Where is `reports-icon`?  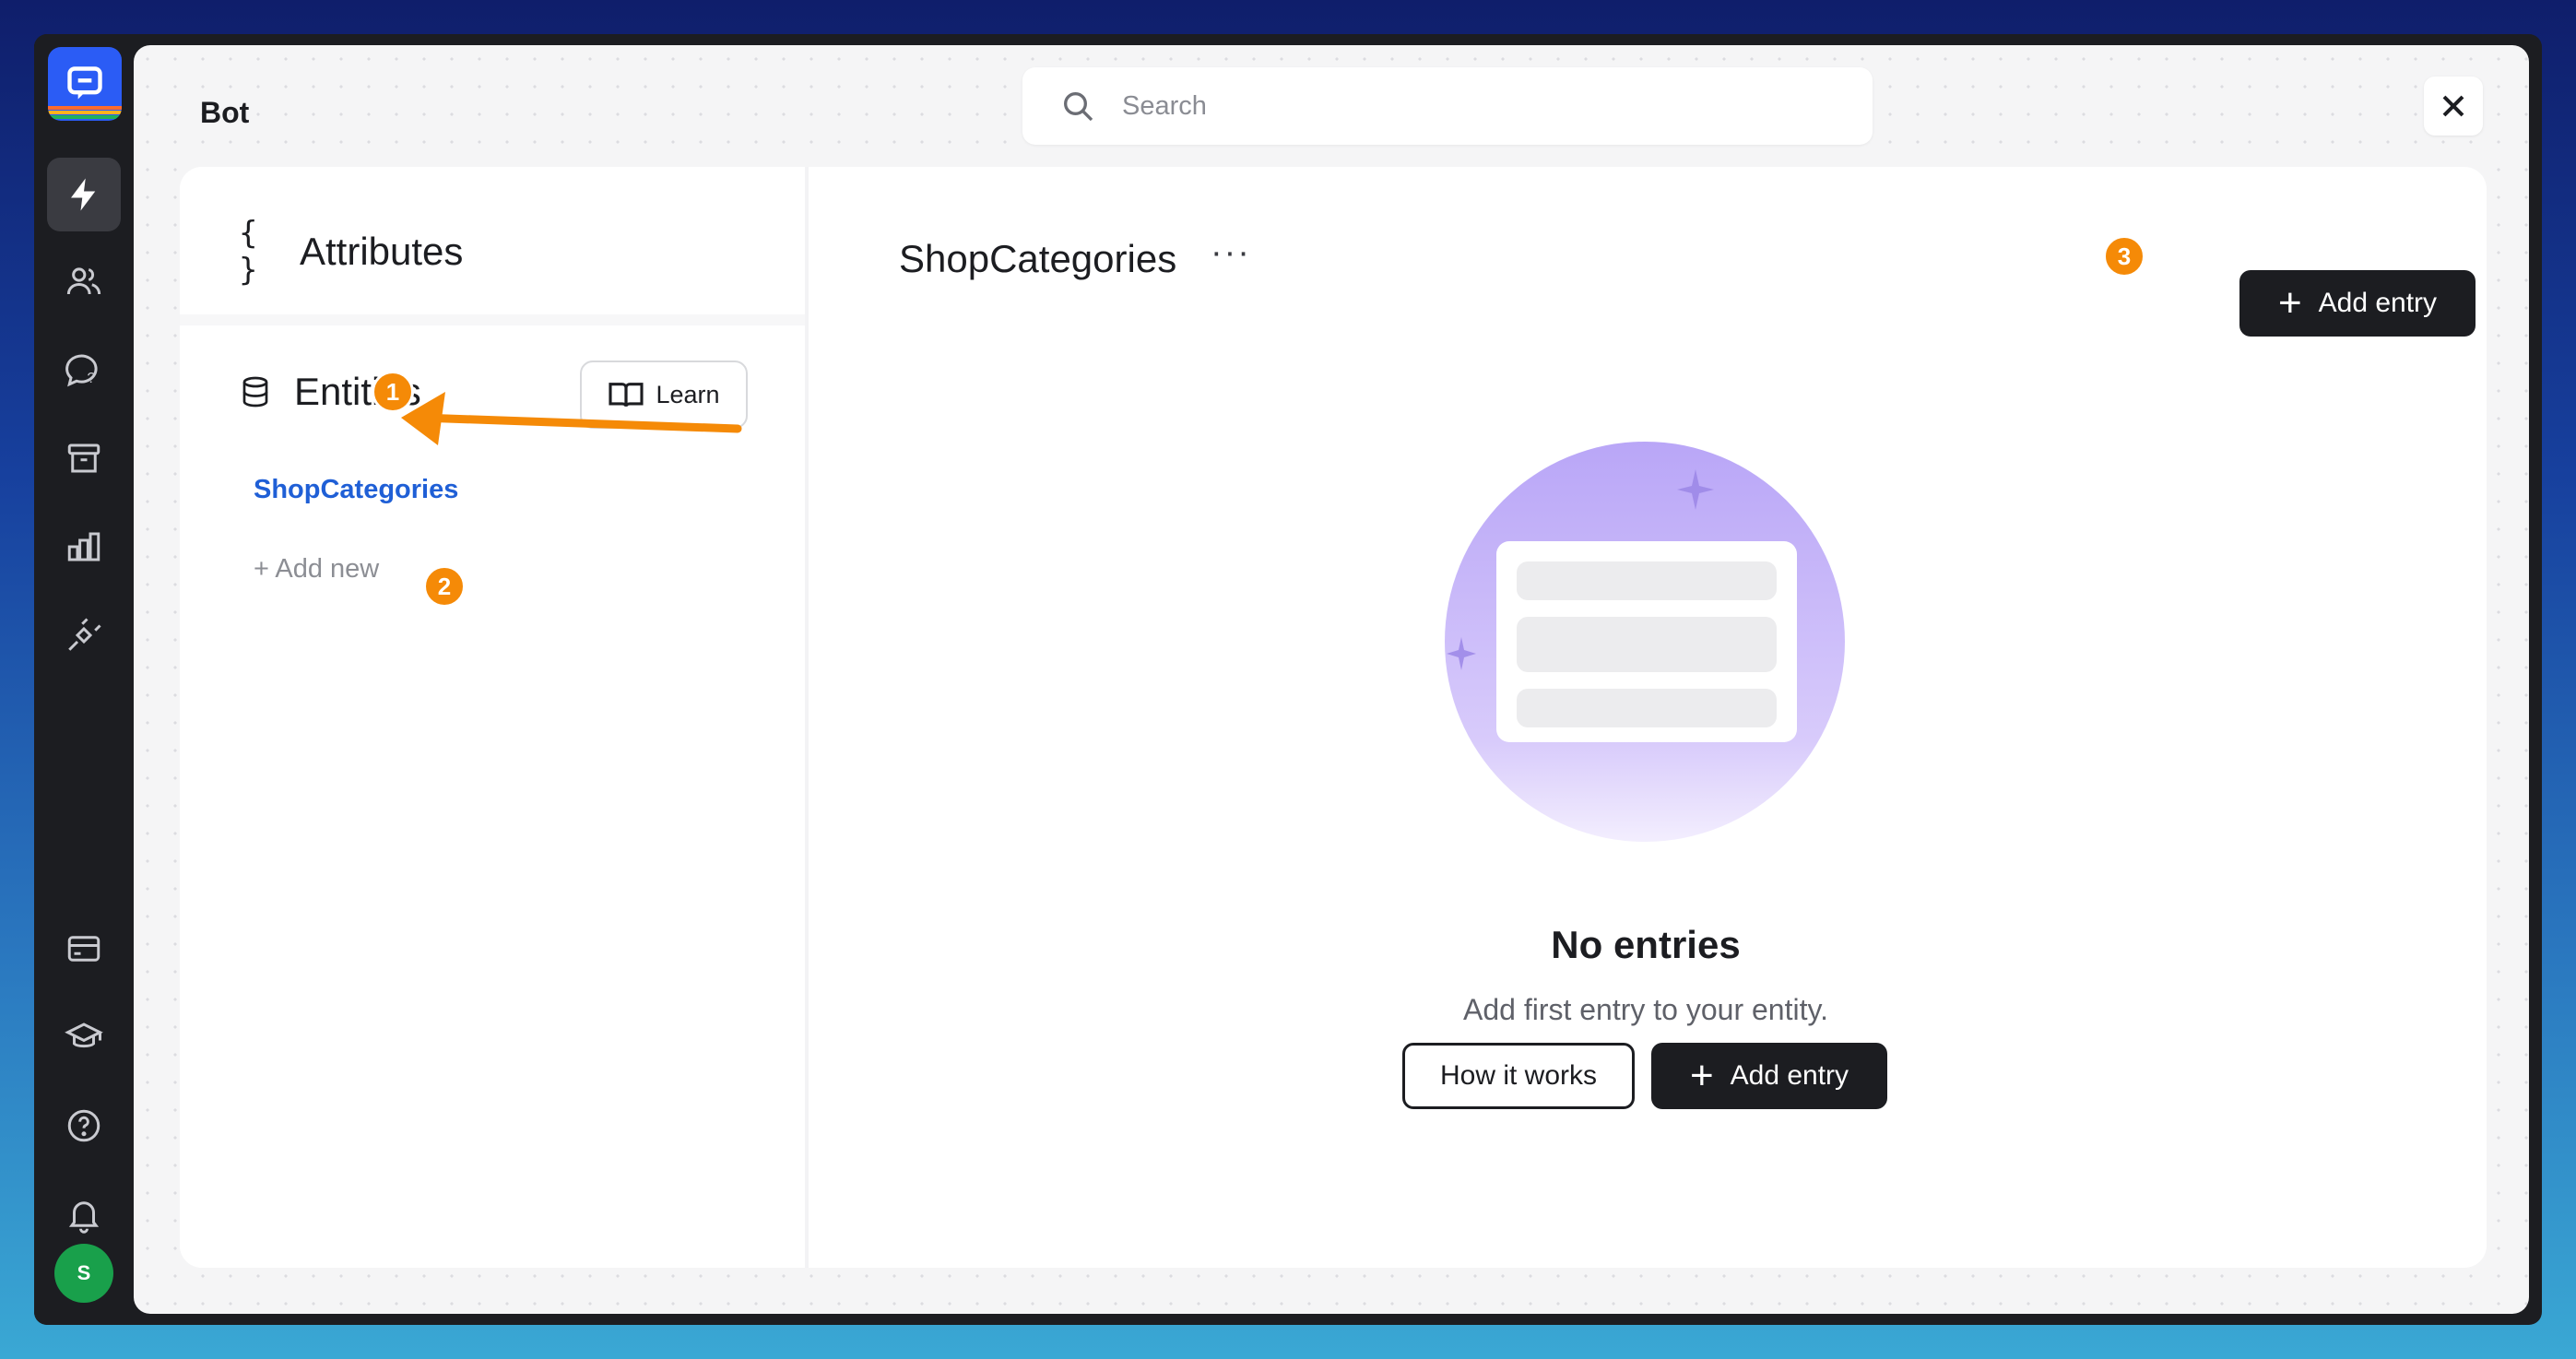
reports-icon is located at coordinates (84, 547).